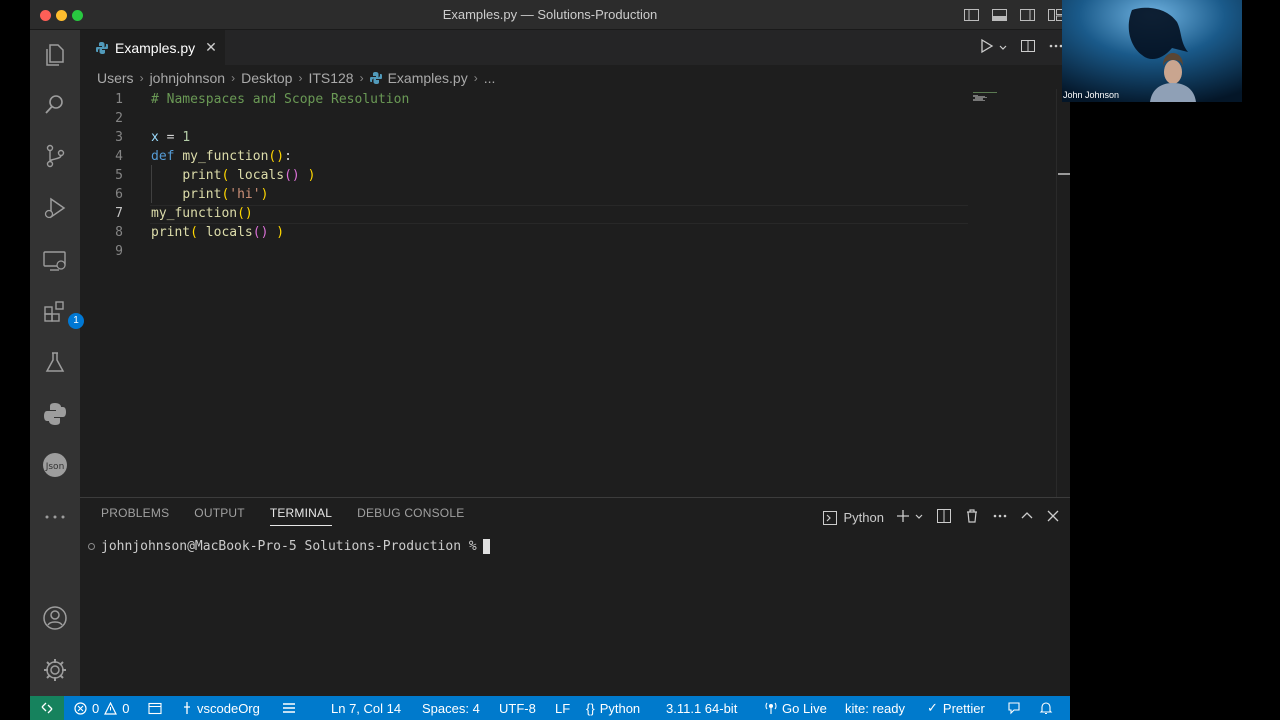 Image resolution: width=1280 pixels, height=720 pixels. What do you see at coordinates (186, 137) in the screenshot?
I see `code-token: 1` at bounding box center [186, 137].